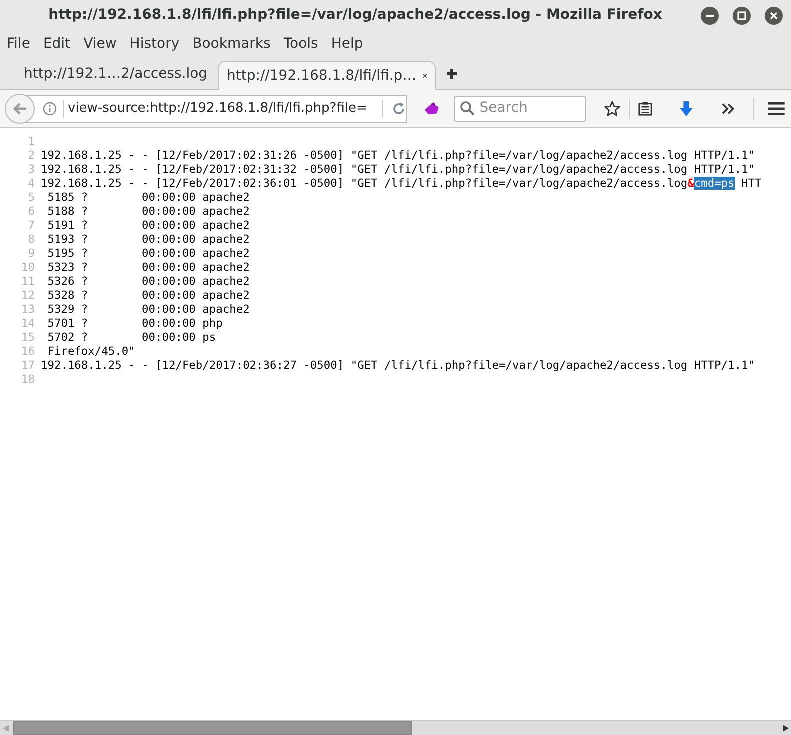  What do you see at coordinates (131, 337) in the screenshot?
I see `source-text: 5702 ? 00:00:00 ps` at bounding box center [131, 337].